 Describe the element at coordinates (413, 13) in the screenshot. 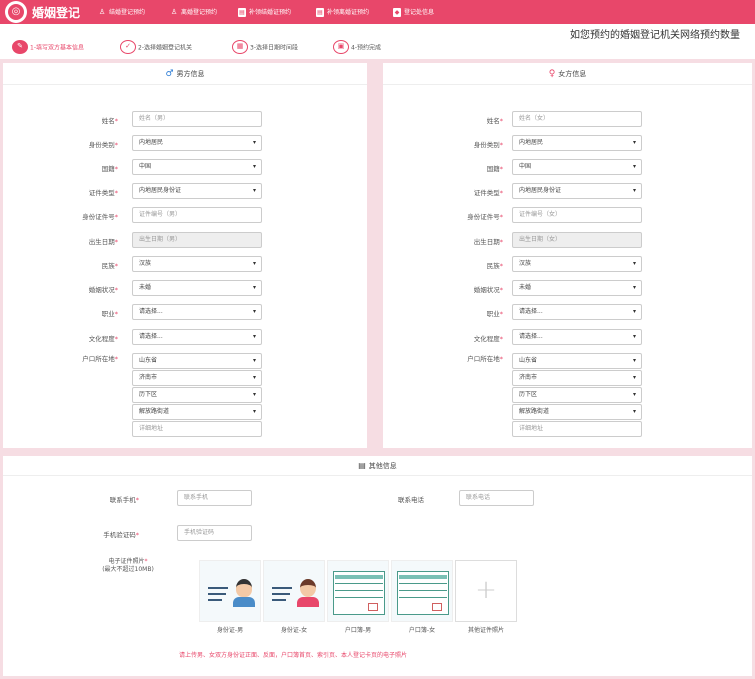

I see `nav-office-info: ◆ 登记处信息` at that location.